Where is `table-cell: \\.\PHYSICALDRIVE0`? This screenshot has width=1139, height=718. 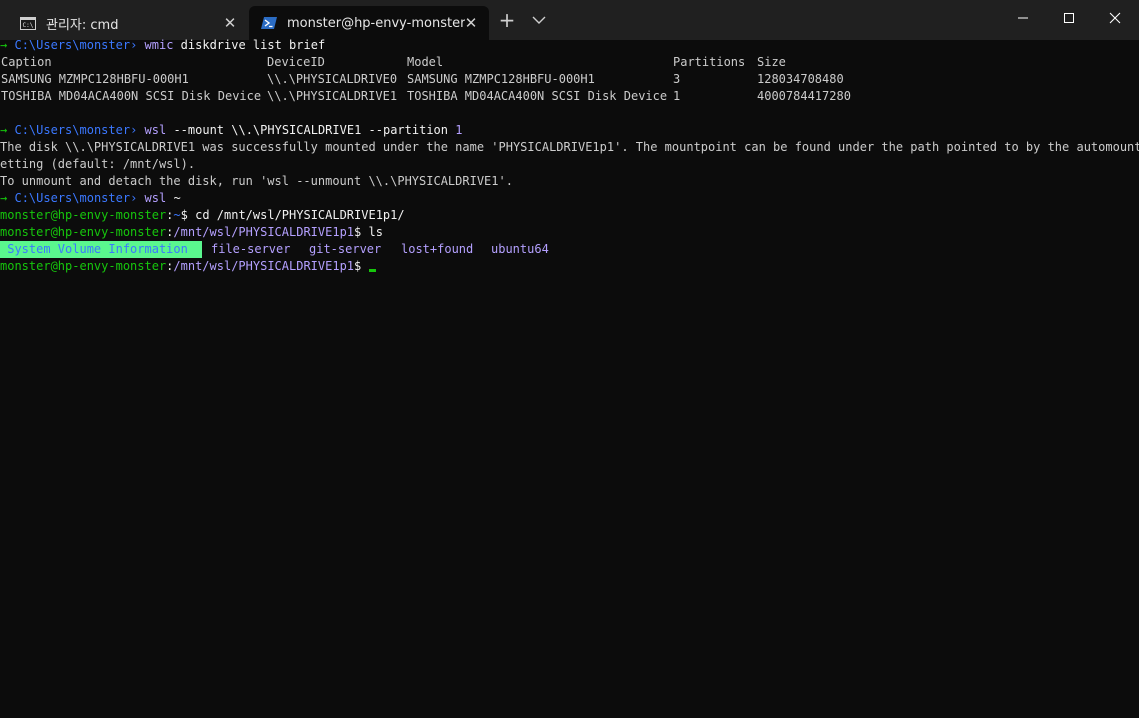 table-cell: \\.\PHYSICALDRIVE0 is located at coordinates (332, 79).